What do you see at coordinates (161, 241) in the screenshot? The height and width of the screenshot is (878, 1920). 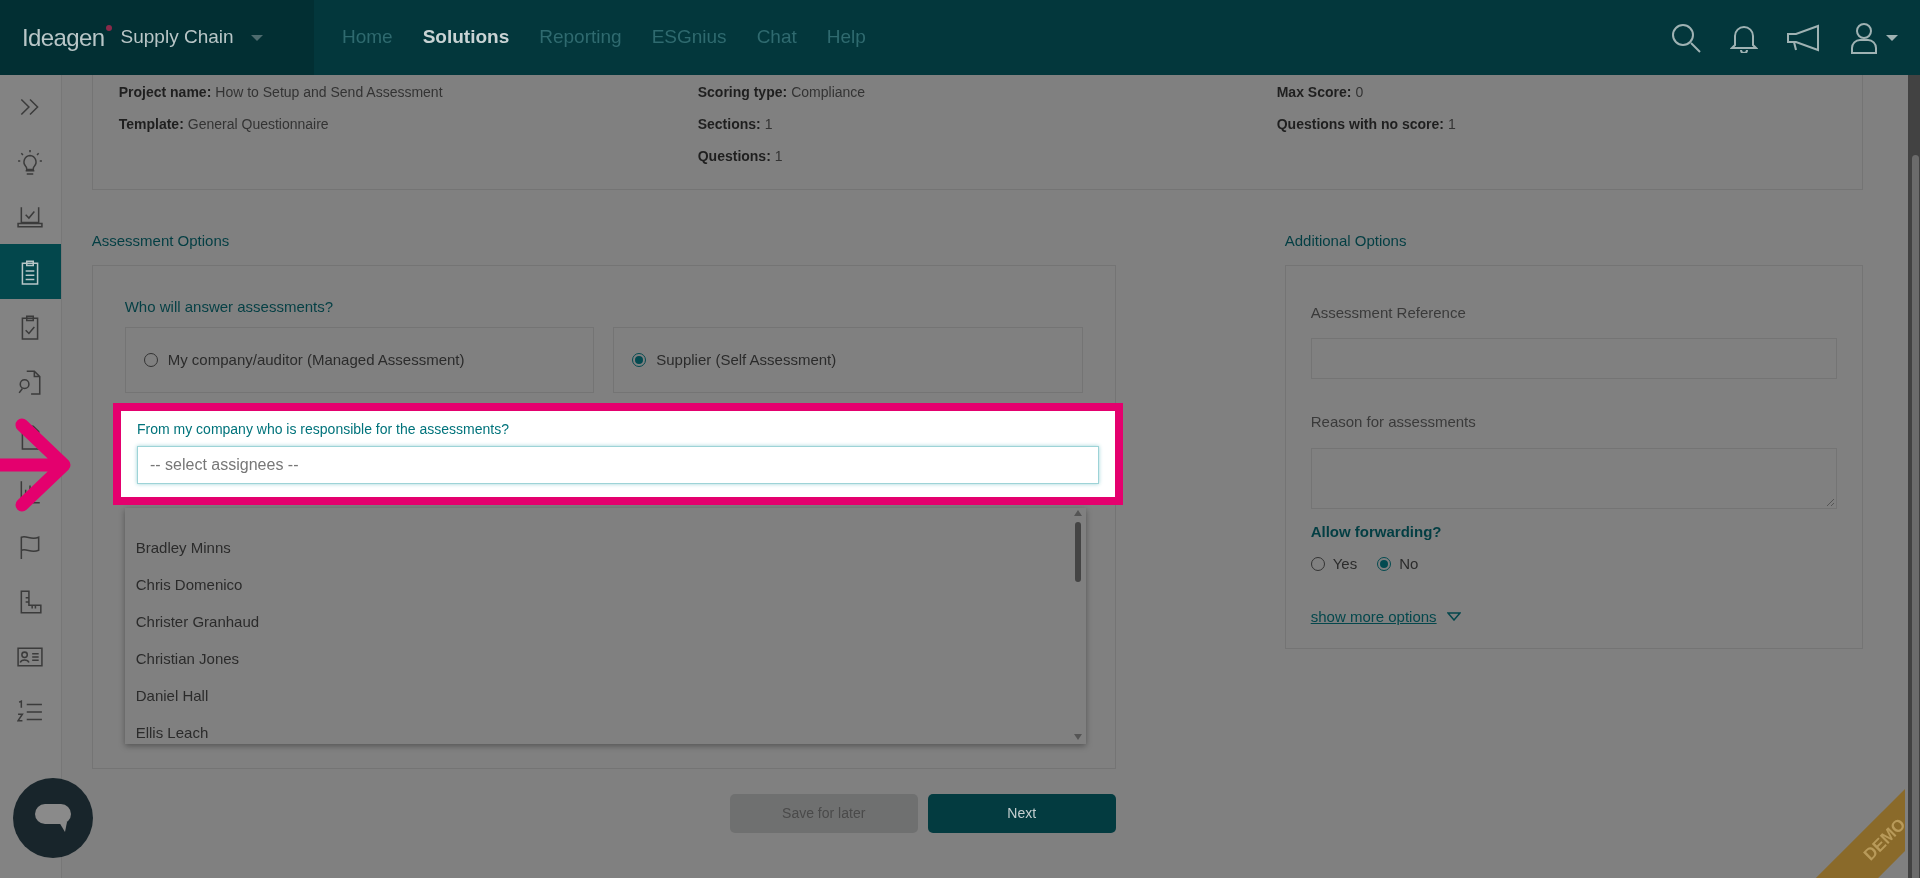 I see `section-title: Assessment Options` at bounding box center [161, 241].